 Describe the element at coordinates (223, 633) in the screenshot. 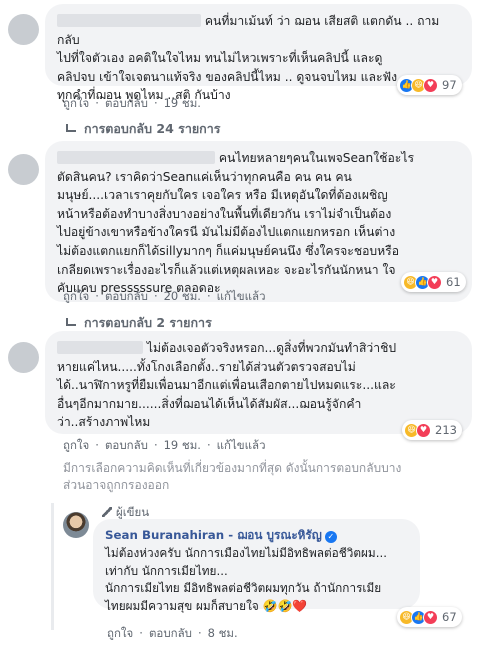

I see `reply-time: 8 ชม.` at that location.